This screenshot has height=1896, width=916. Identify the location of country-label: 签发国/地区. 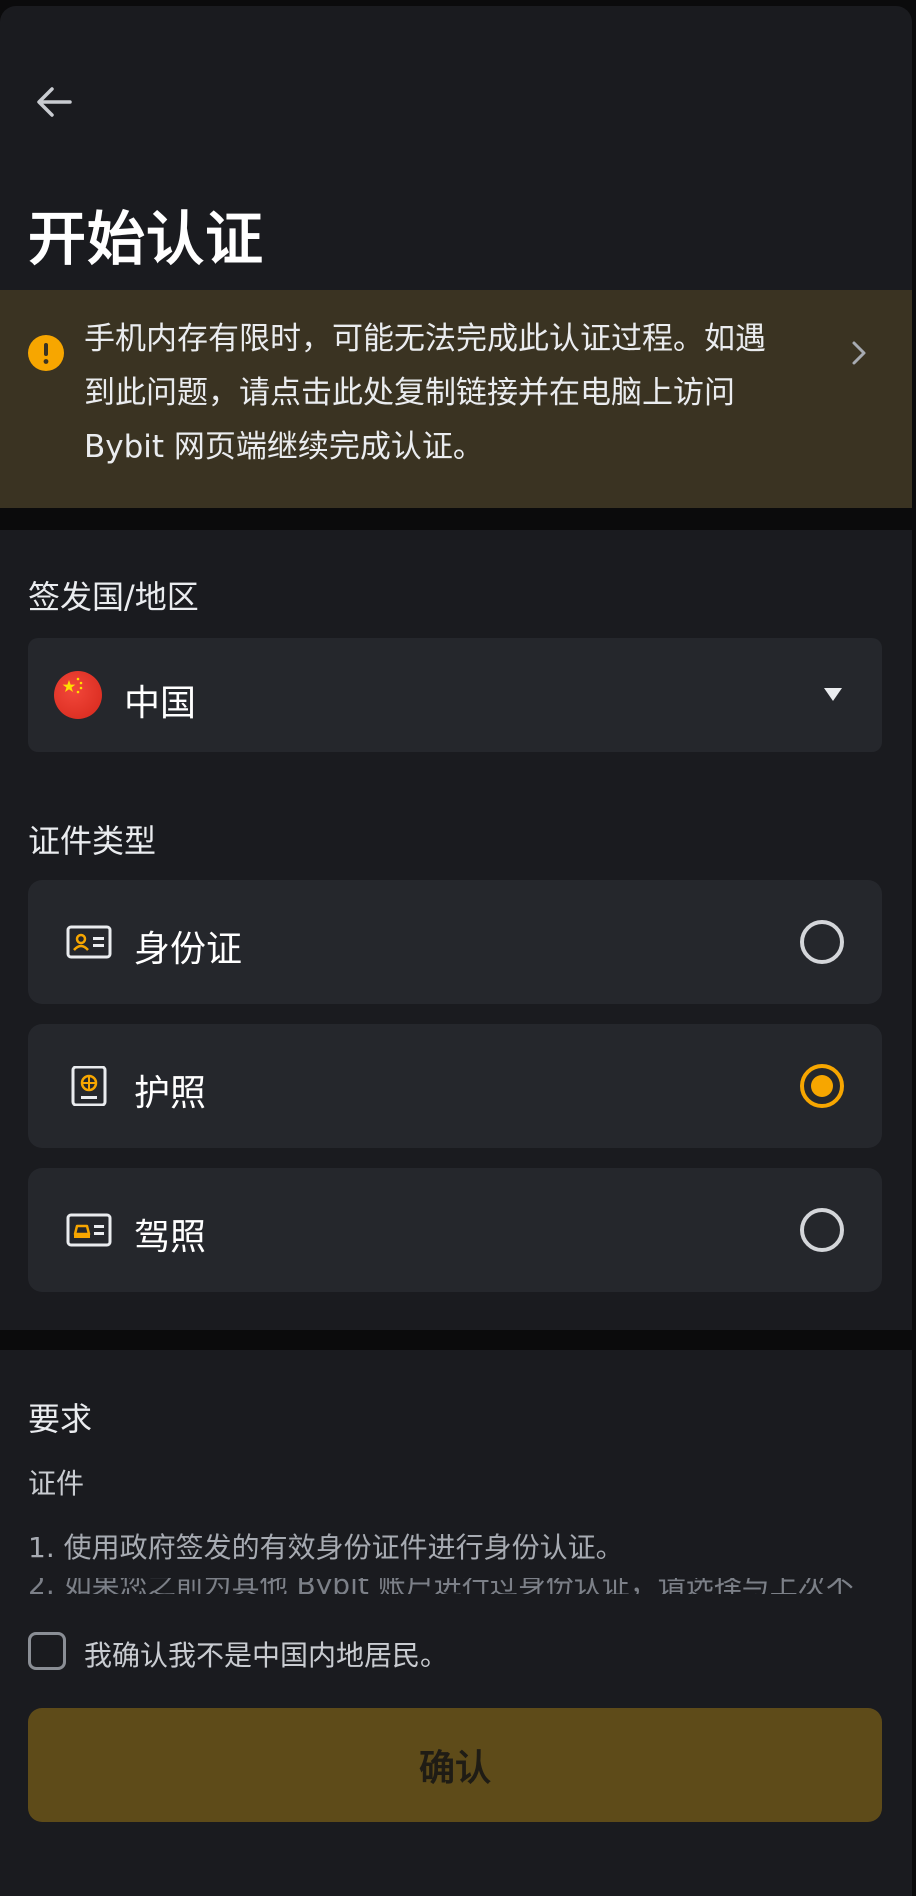
(113, 597).